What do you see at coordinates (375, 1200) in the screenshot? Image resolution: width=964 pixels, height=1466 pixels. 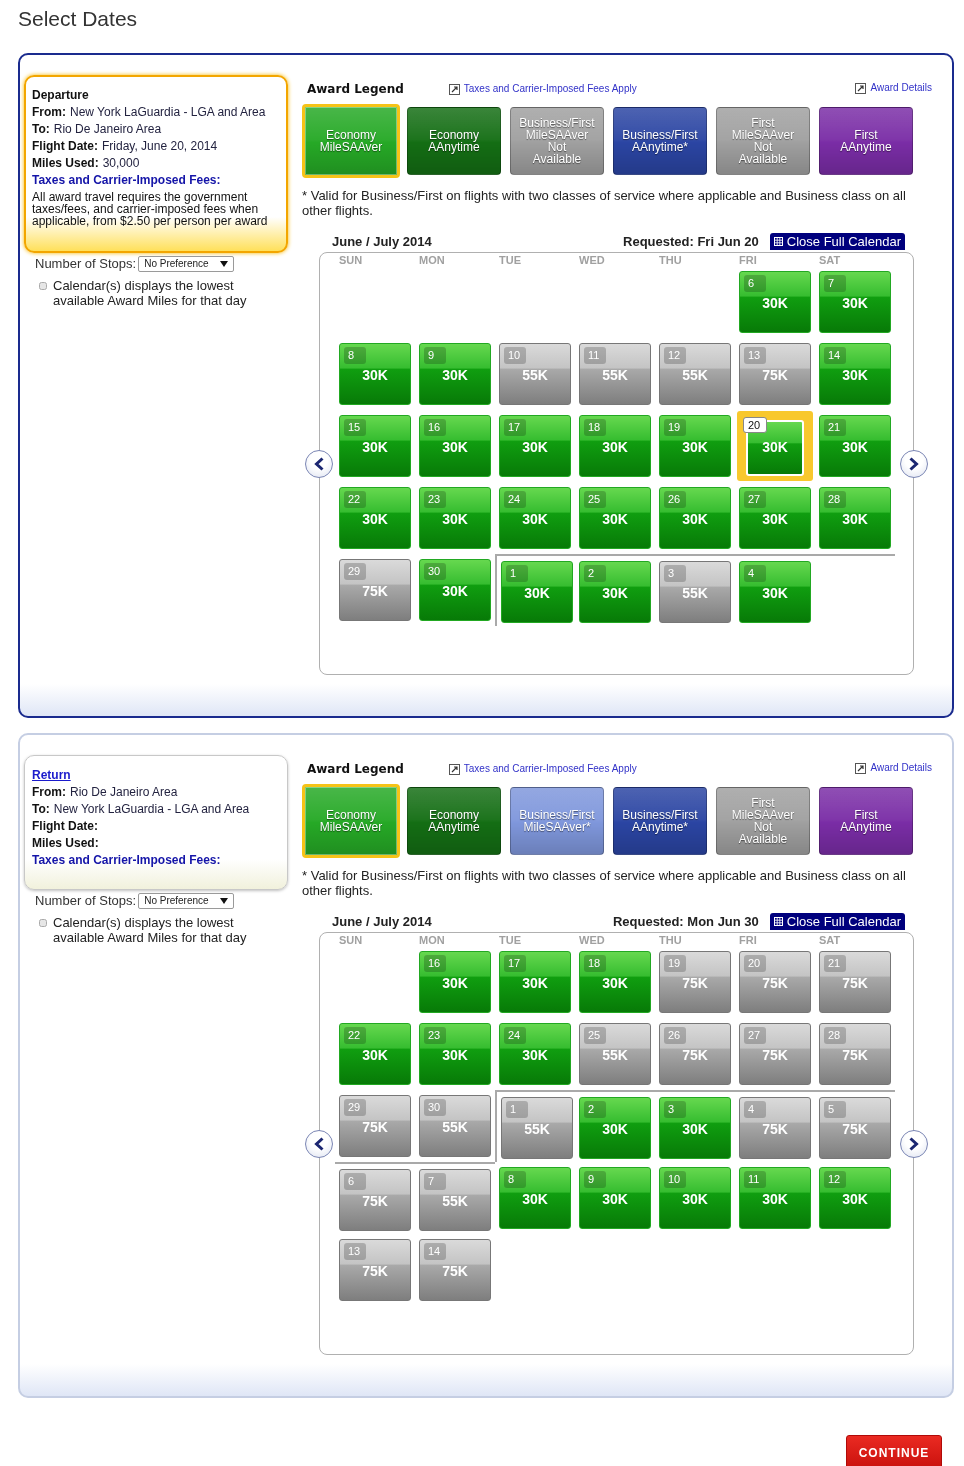 I see `day-tile: 6 75K` at bounding box center [375, 1200].